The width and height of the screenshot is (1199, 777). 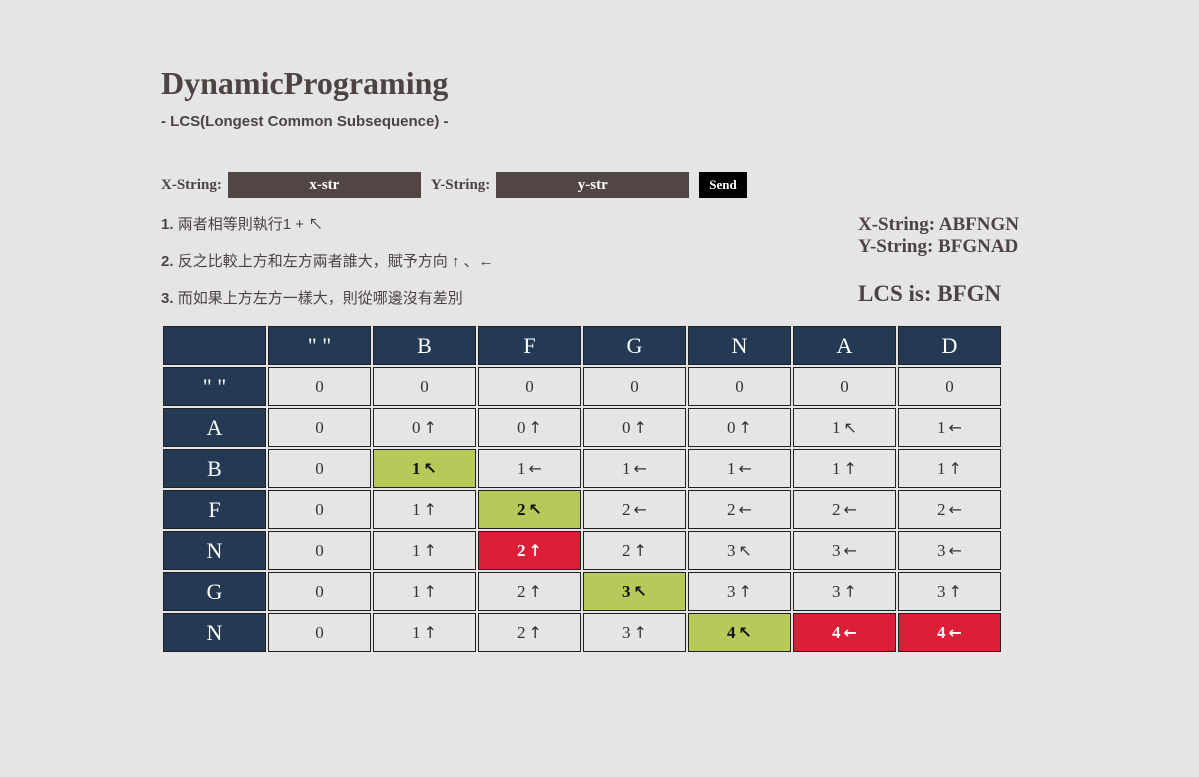 What do you see at coordinates (739, 632) in the screenshot?
I see `match-cell: 4 ↖` at bounding box center [739, 632].